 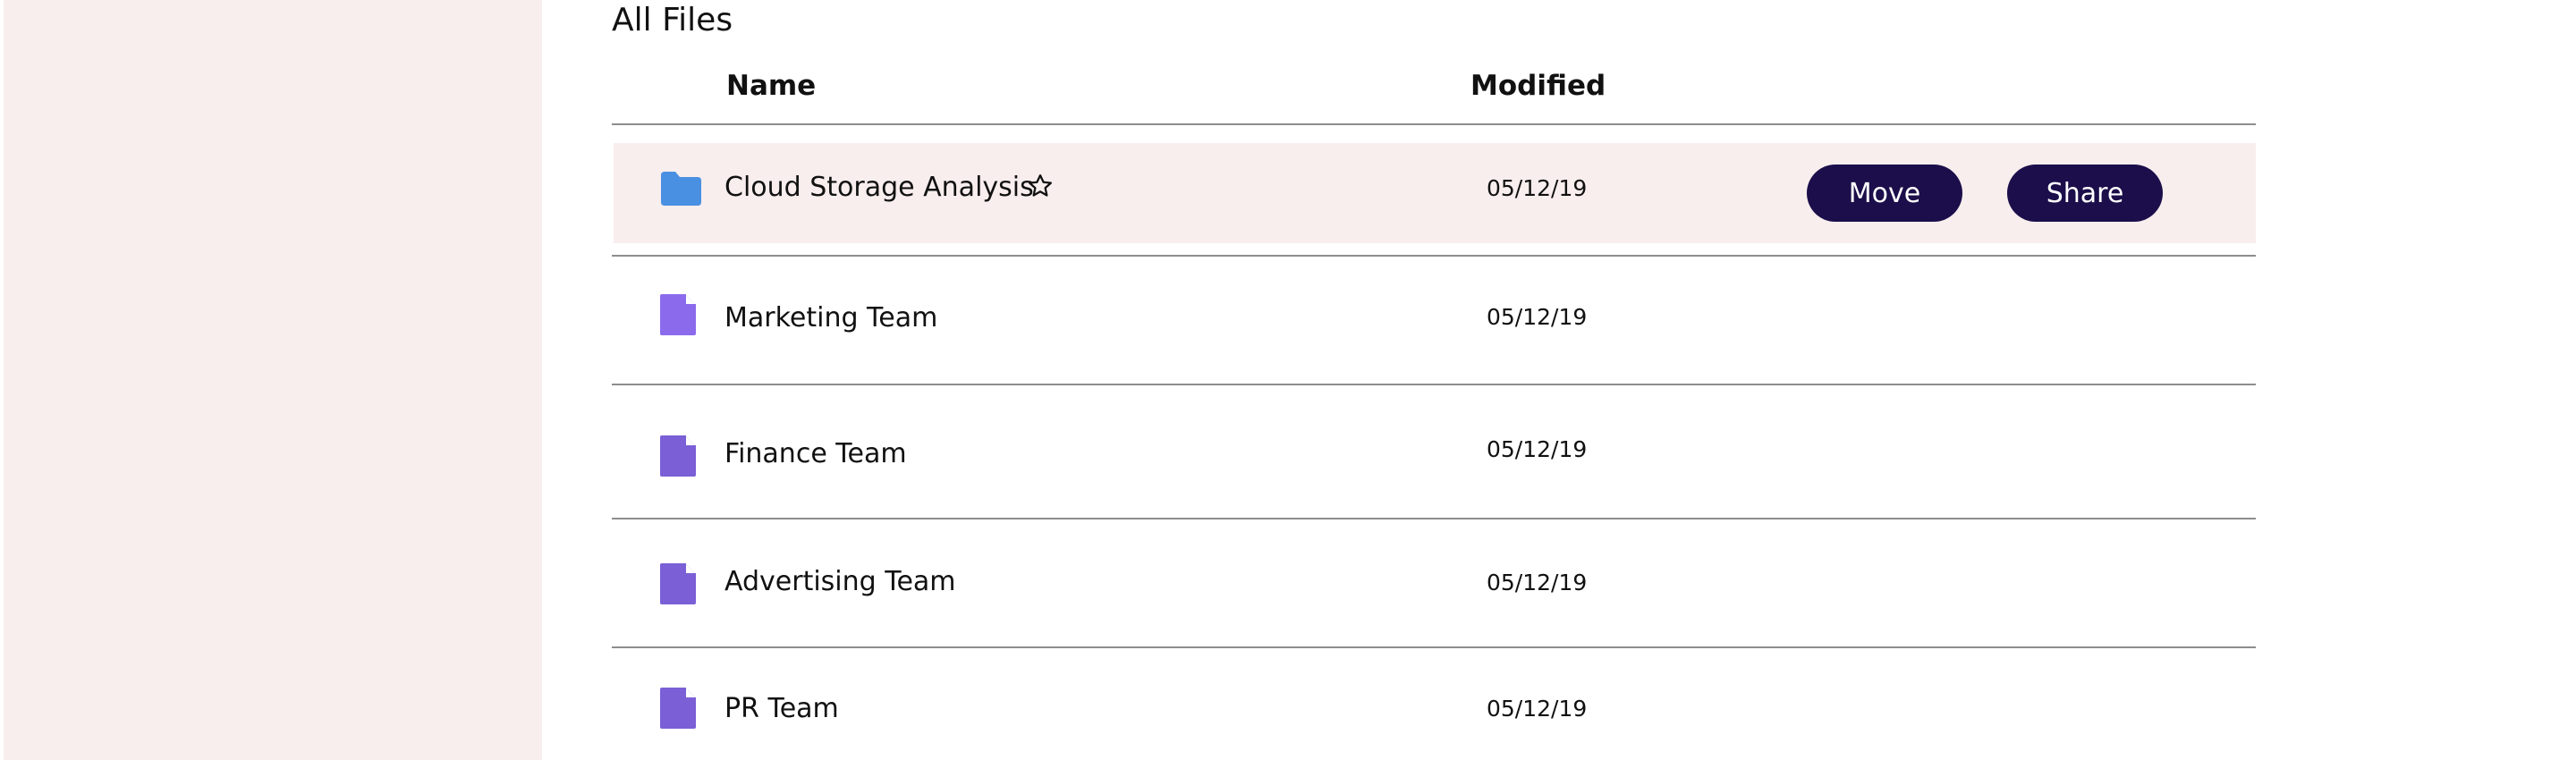 I want to click on folder-icon, so click(x=680, y=191).